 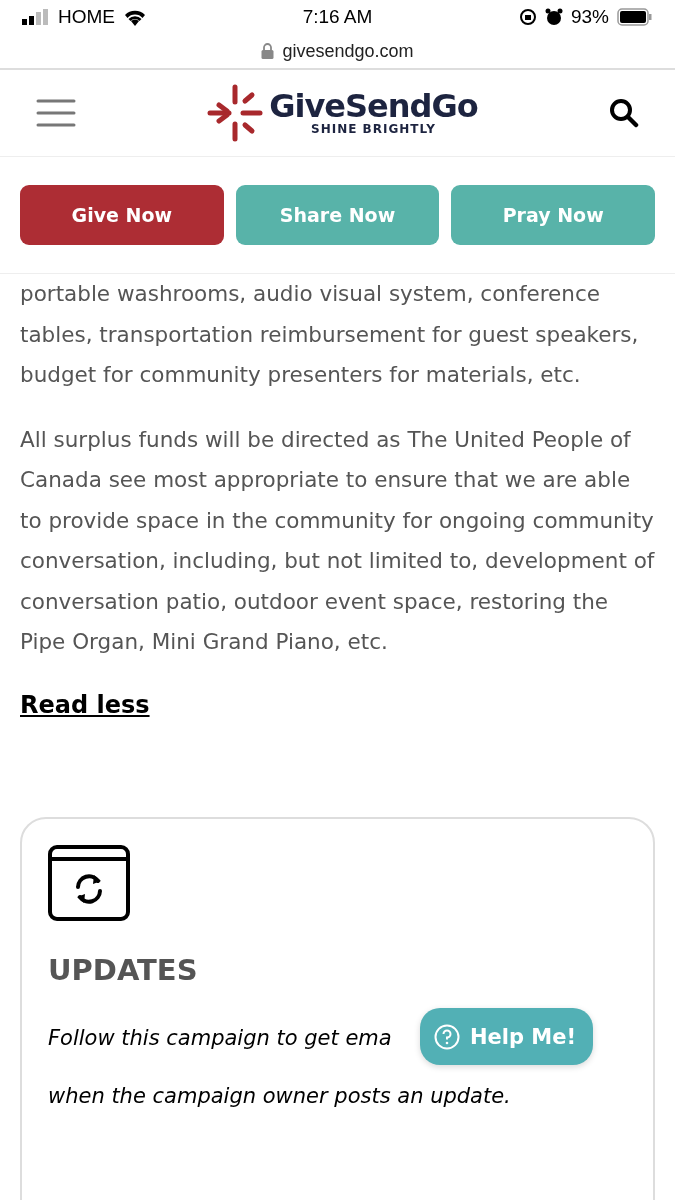 I want to click on starburst-logo-icon, so click(x=235, y=113).